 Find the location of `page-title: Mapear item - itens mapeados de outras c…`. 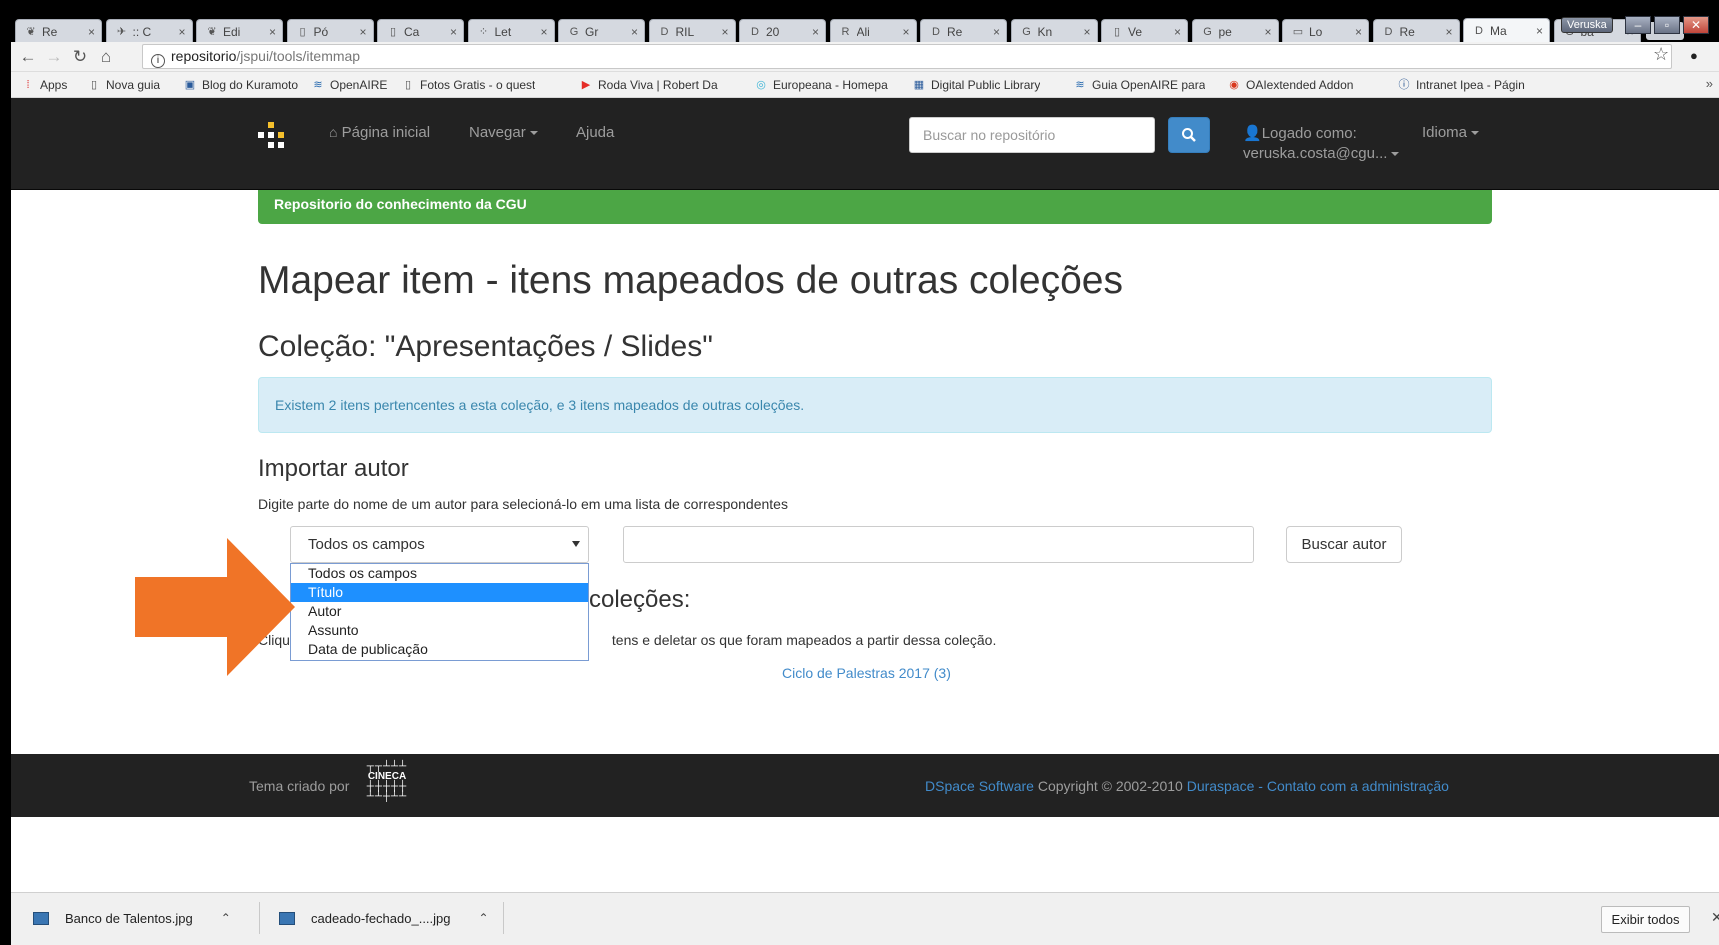

page-title: Mapear item - itens mapeados de outras c… is located at coordinates (690, 280).